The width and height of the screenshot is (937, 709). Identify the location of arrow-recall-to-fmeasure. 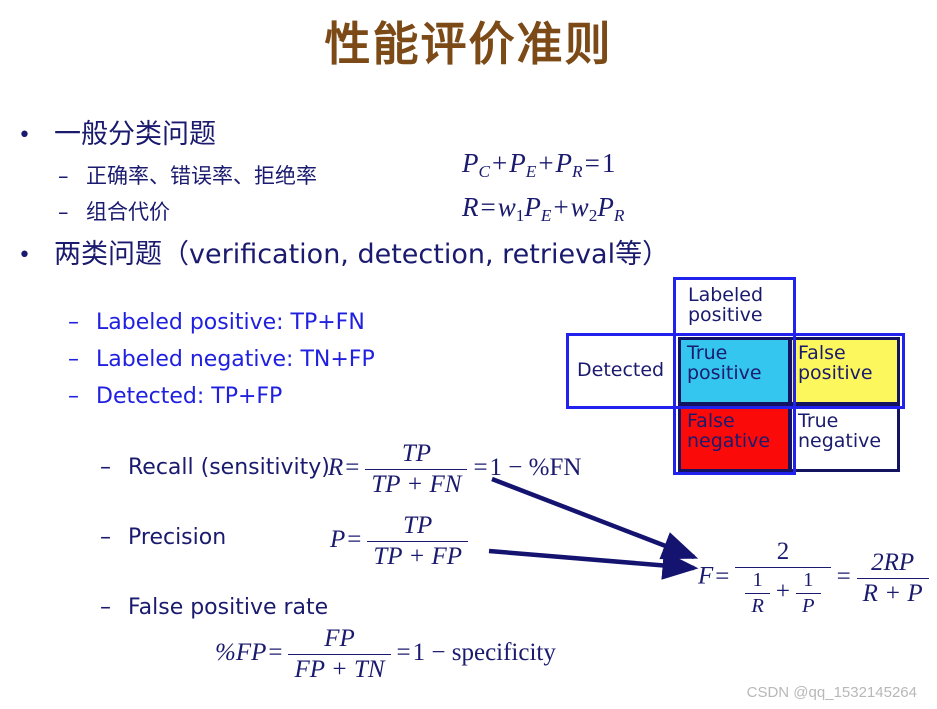
(595, 518).